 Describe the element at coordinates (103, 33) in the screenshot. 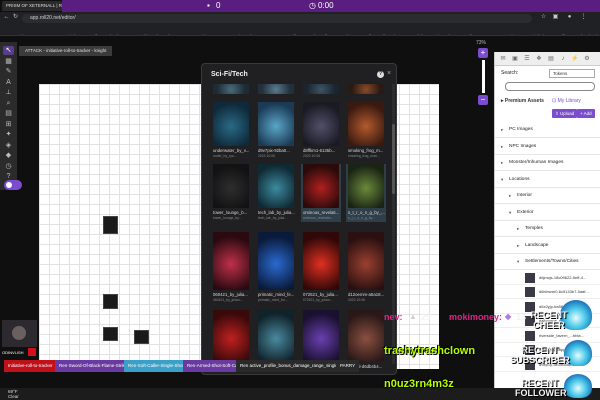

I see `bookmark-item: Spotify - Web Player` at that location.